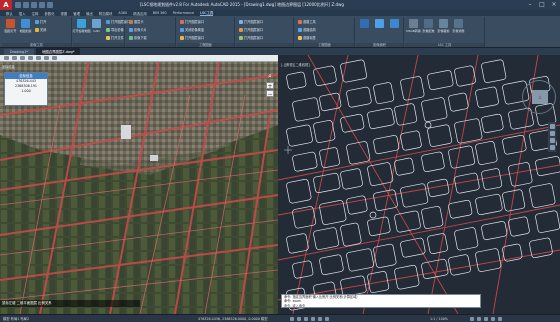 The width and height of the screenshot is (560, 322). What do you see at coordinates (122, 13) in the screenshot?
I see `tab-menu-item: A360` at bounding box center [122, 13].